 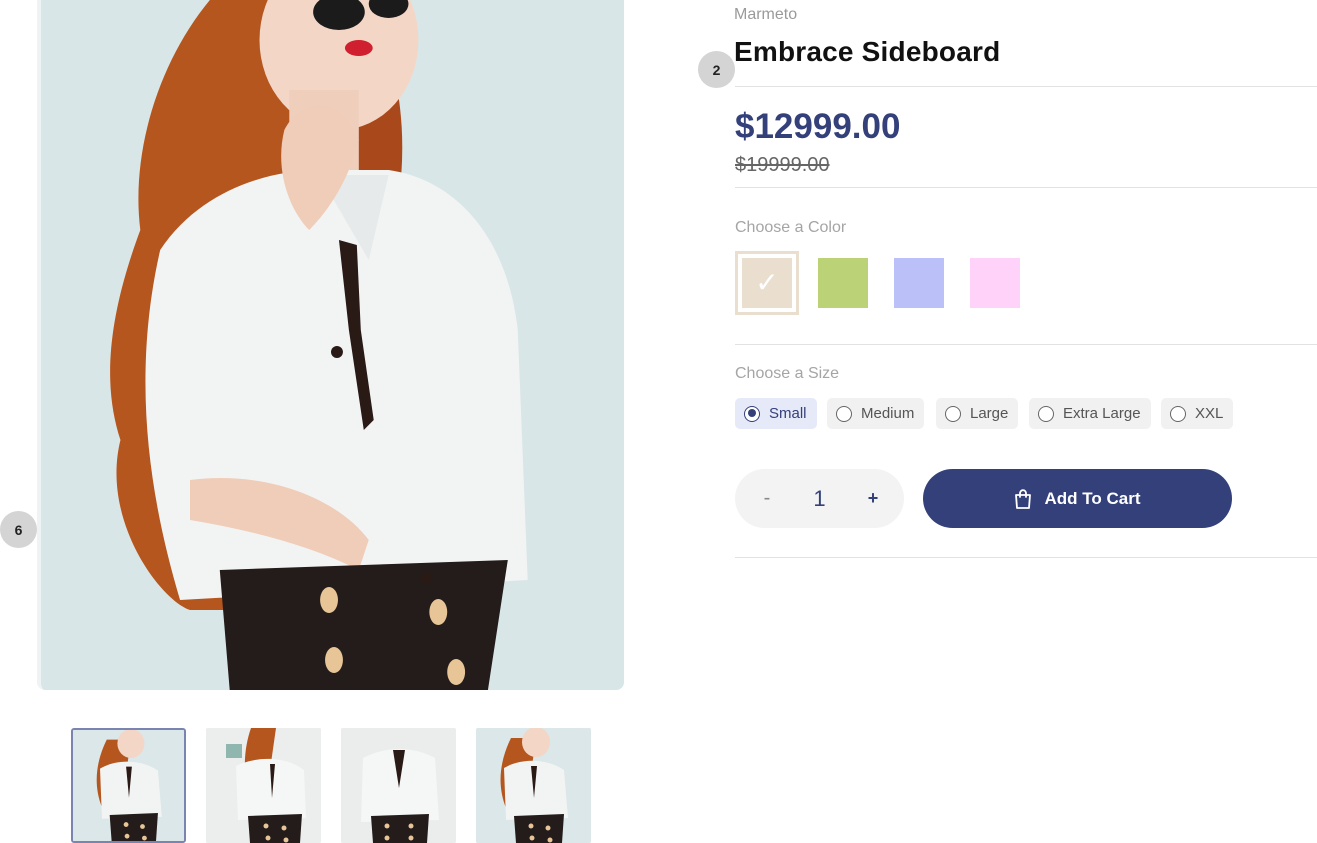 I want to click on pink-swatch, so click(x=995, y=283).